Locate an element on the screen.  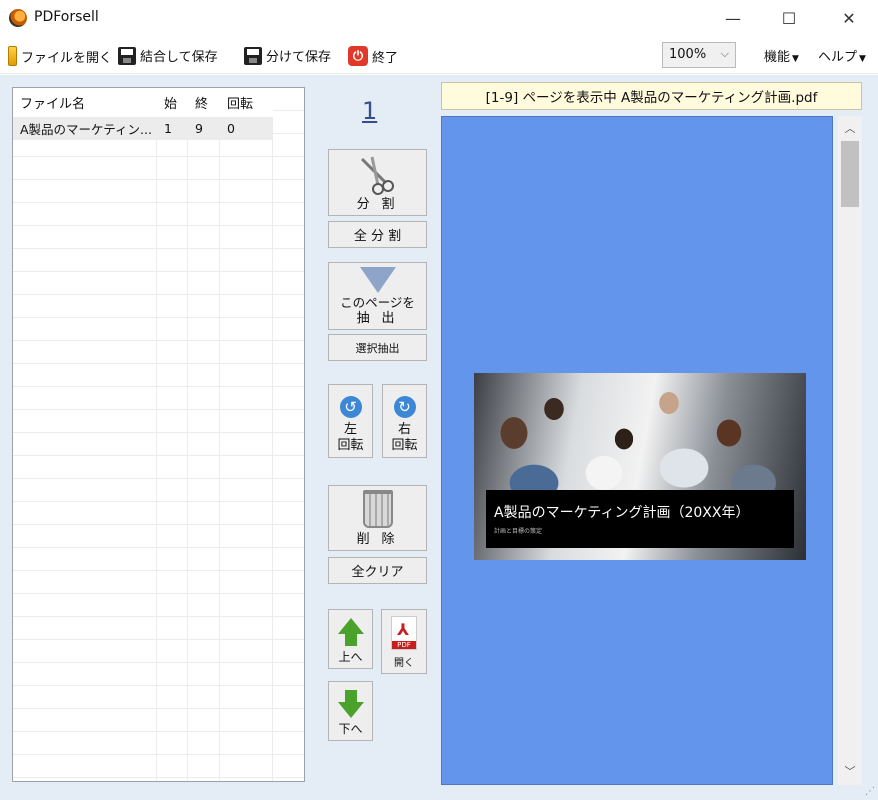
move-up-label: 上へ is located at coordinates (350, 657).